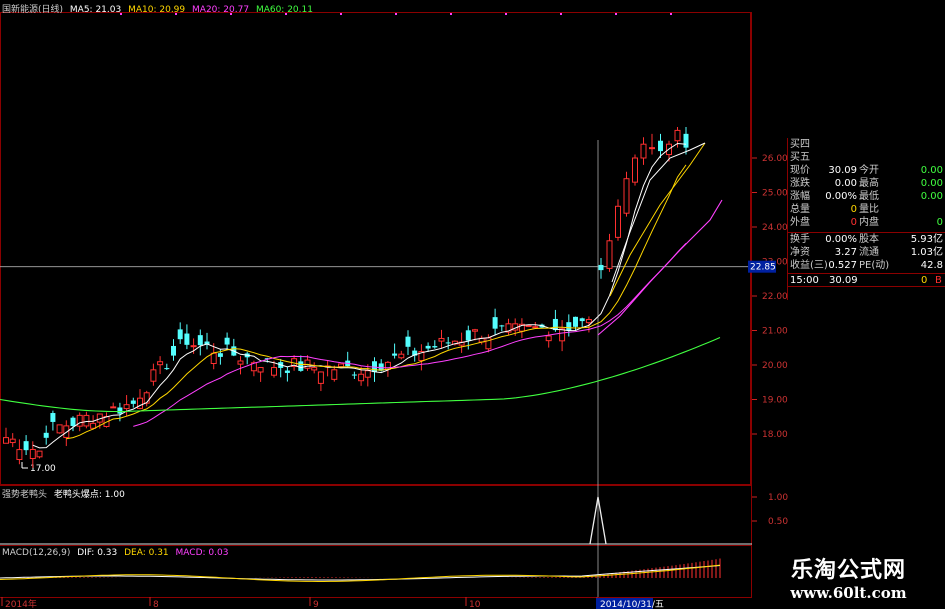  Describe the element at coordinates (866, 265) in the screenshot. I see `quote-row: 收益(三) 0.527 PE(动) 42.8` at that location.